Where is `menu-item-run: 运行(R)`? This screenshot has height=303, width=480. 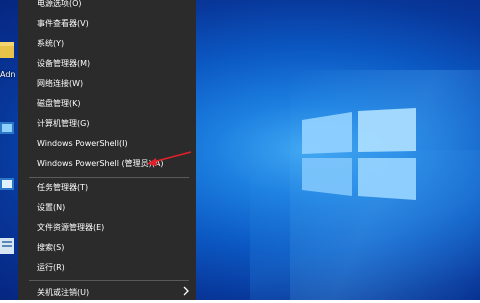
menu-item-run: 运行(R) is located at coordinates (107, 268).